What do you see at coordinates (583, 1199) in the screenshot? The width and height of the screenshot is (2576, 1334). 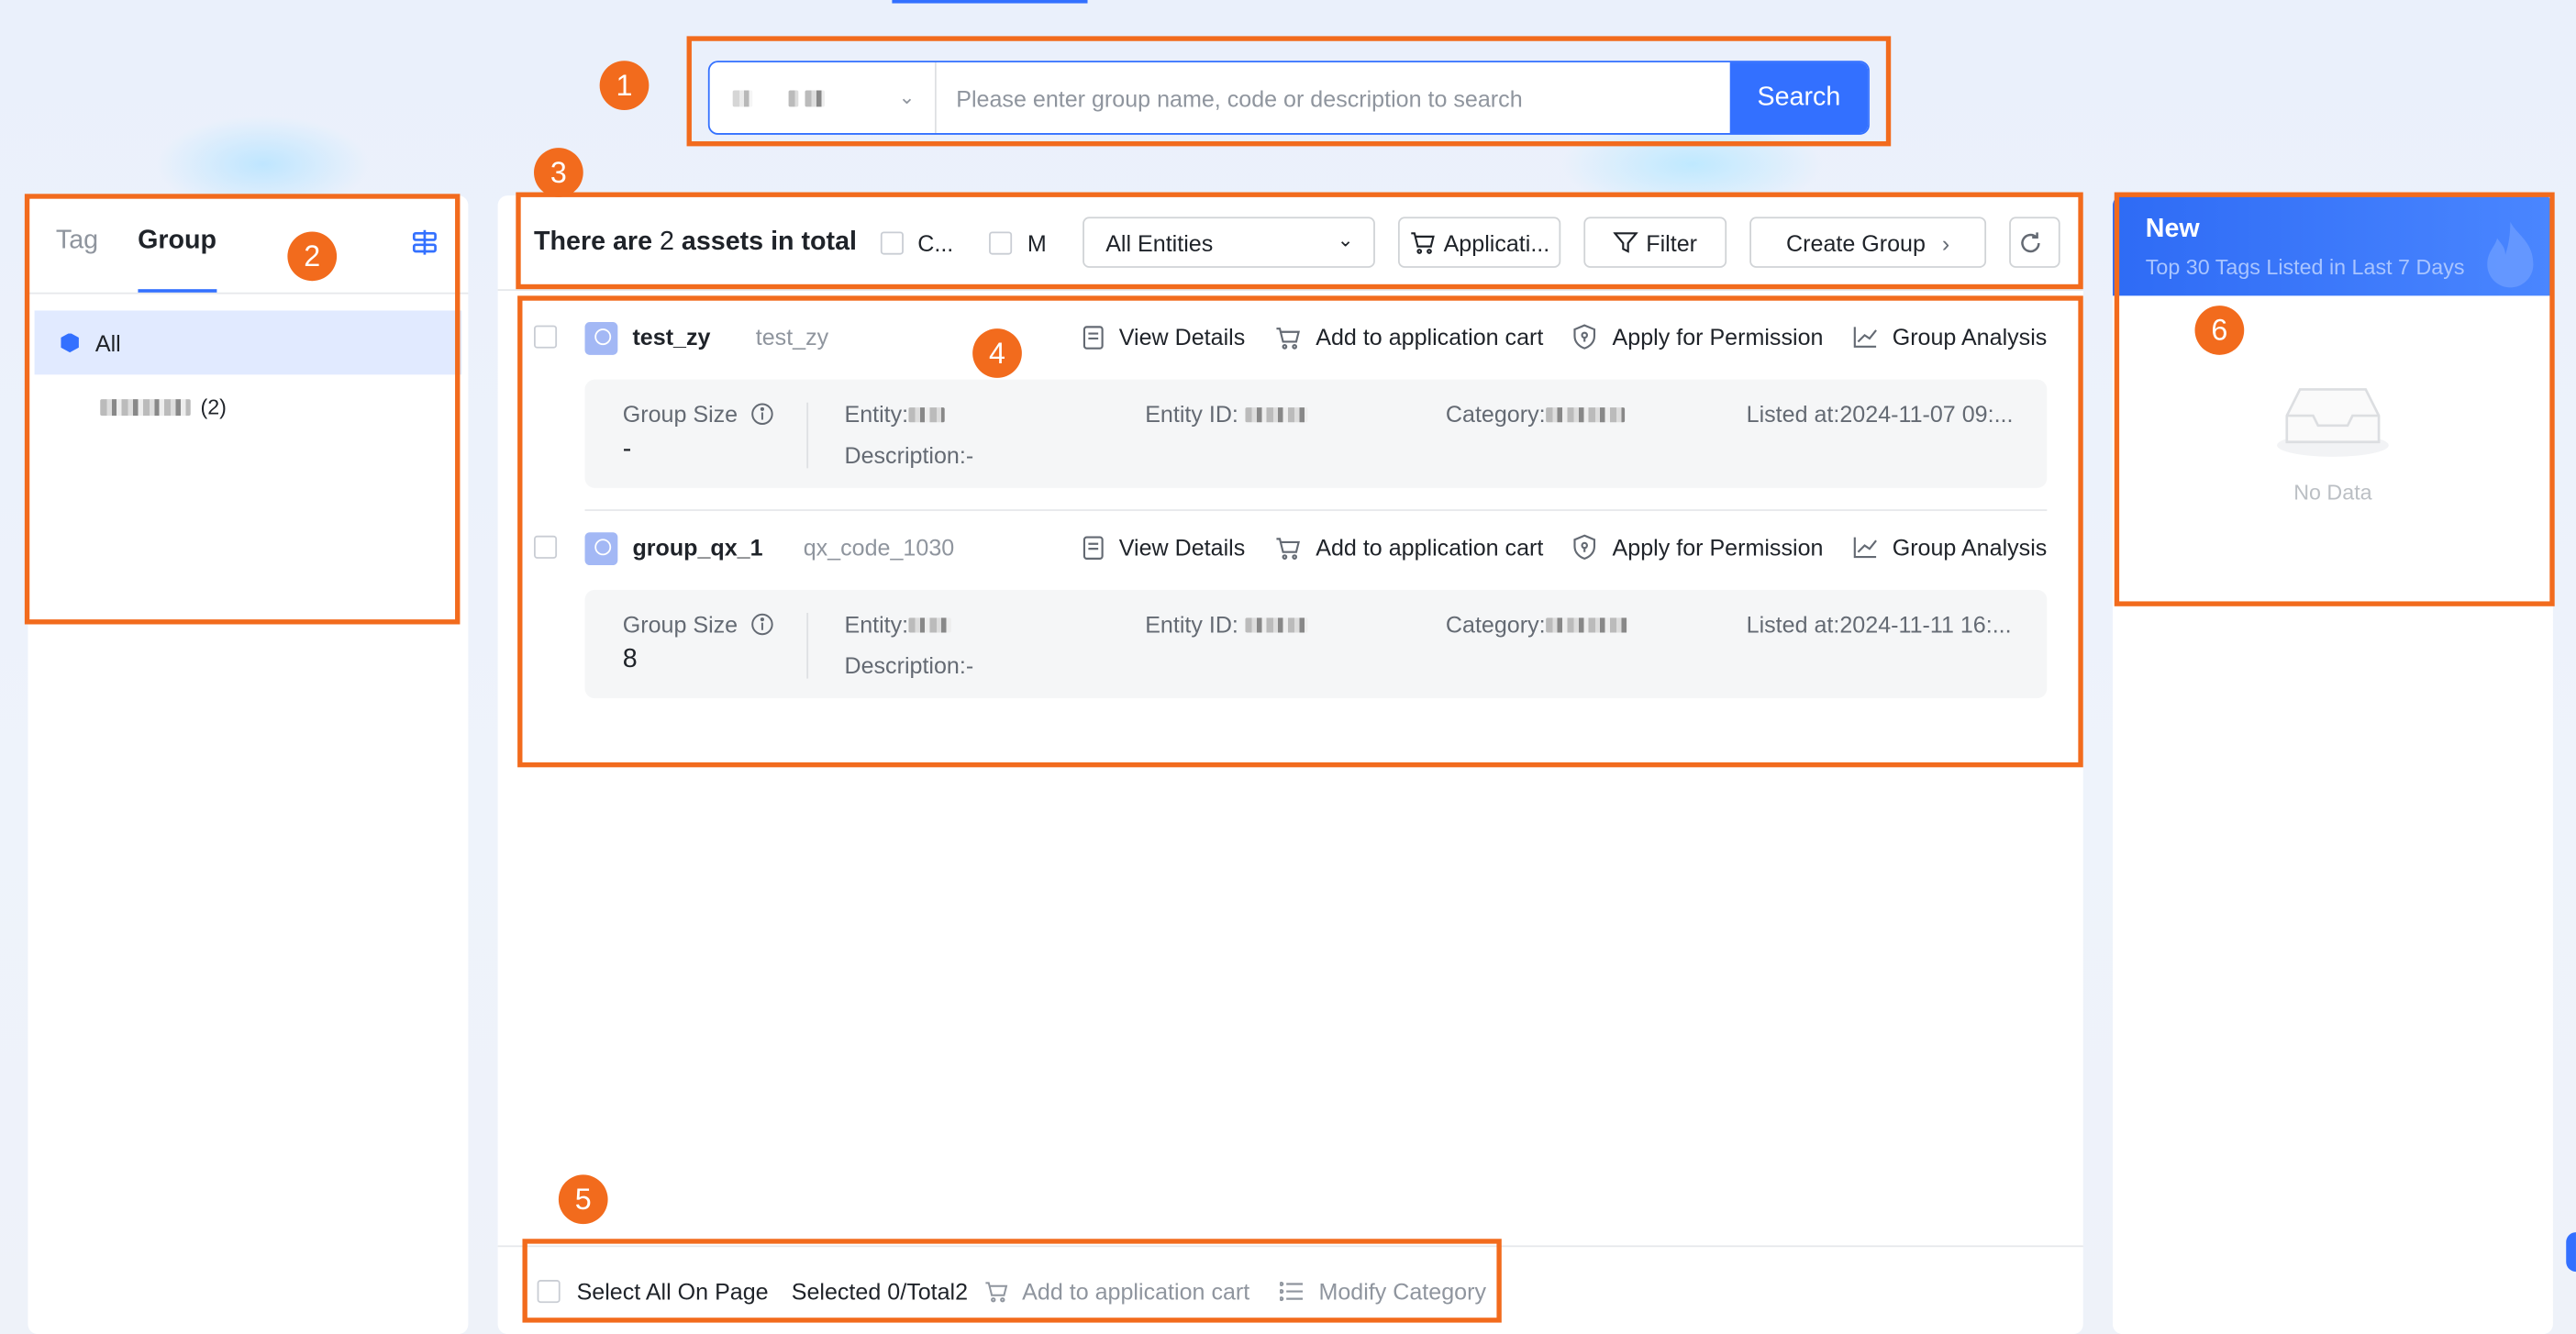 I see `annotation-badge: 5` at bounding box center [583, 1199].